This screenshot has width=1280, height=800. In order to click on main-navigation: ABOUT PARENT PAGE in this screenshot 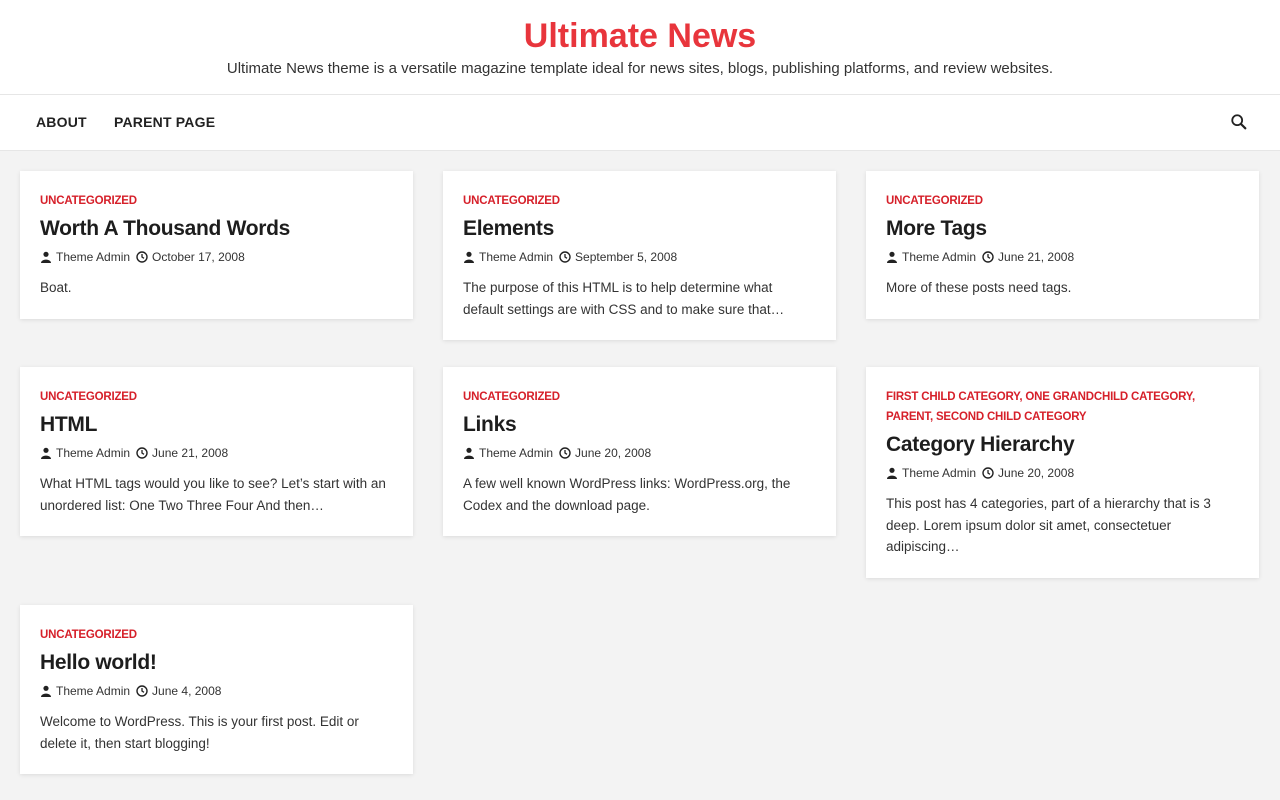, I will do `click(640, 123)`.